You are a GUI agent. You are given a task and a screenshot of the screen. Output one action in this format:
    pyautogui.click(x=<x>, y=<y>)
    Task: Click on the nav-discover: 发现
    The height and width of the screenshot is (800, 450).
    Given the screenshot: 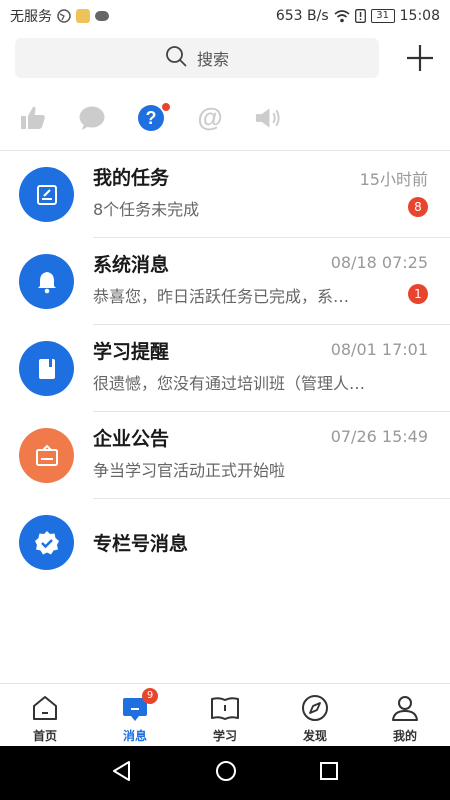 What is the action you would take?
    pyautogui.click(x=315, y=715)
    